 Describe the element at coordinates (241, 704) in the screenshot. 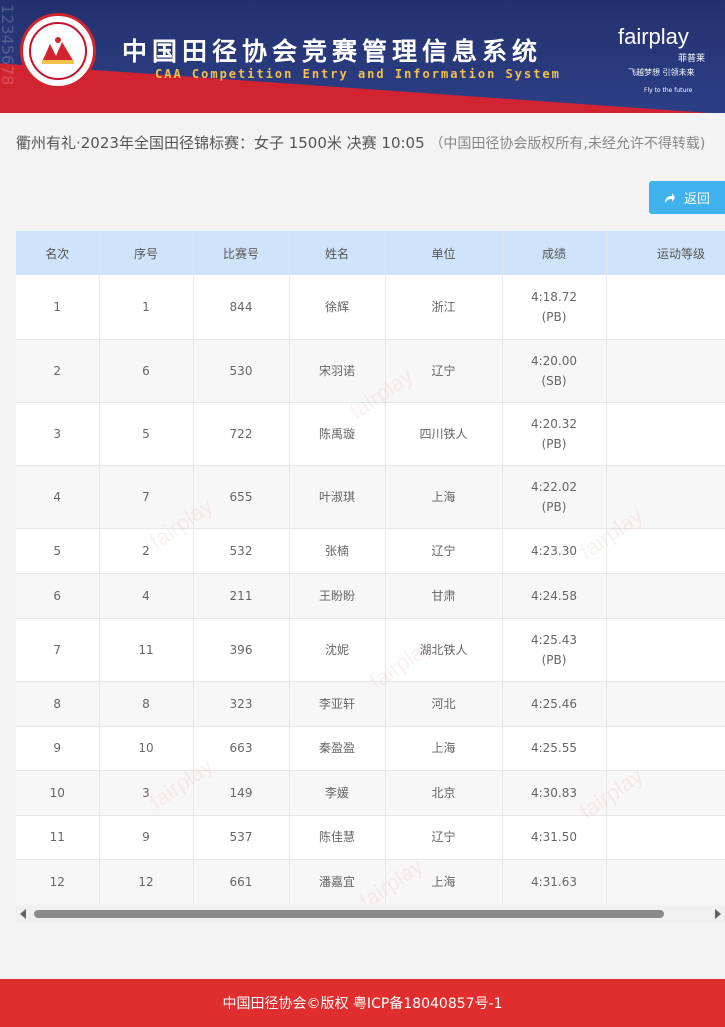

I see `cell-bib: 323` at that location.